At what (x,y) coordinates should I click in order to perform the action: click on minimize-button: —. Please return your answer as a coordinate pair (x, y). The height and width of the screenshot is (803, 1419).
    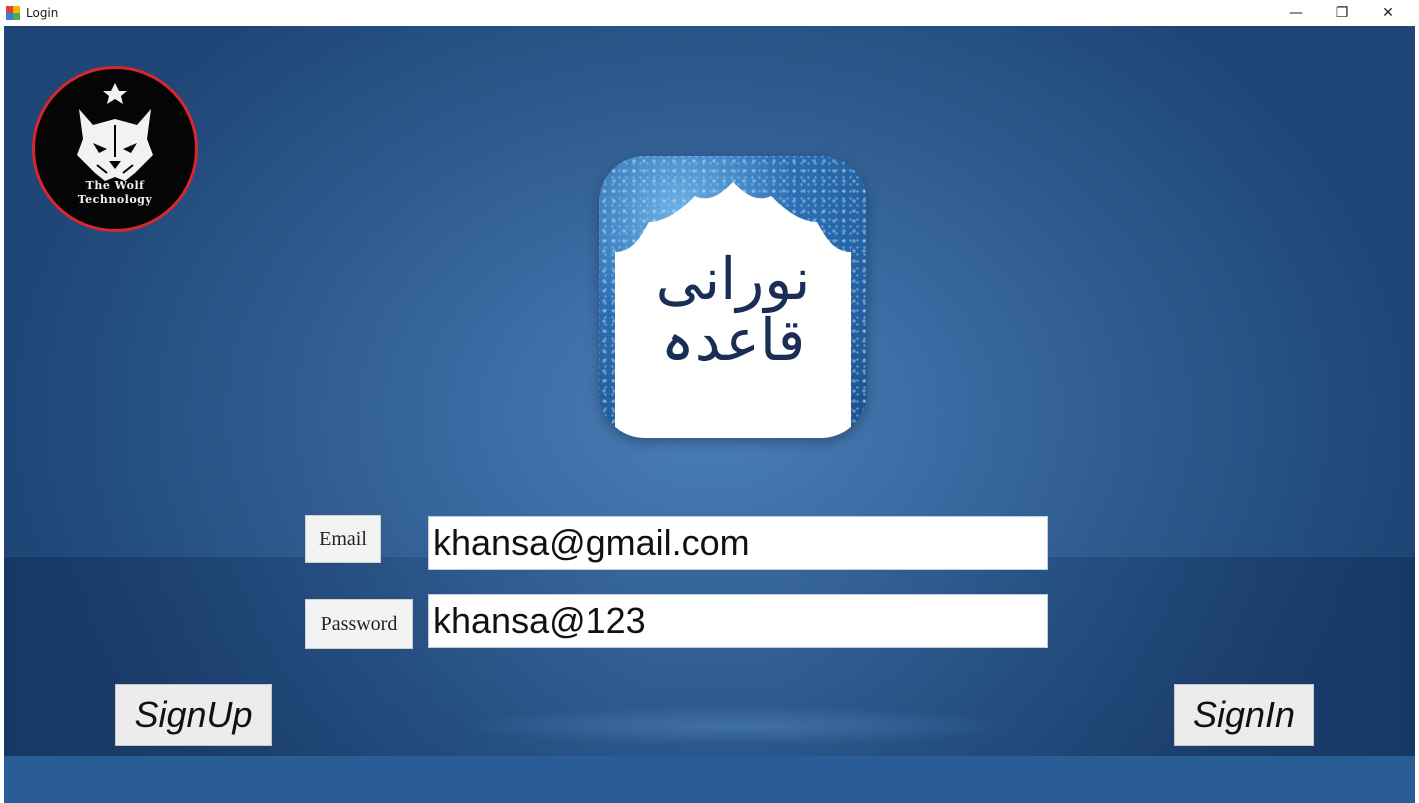
    Looking at the image, I should click on (1296, 13).